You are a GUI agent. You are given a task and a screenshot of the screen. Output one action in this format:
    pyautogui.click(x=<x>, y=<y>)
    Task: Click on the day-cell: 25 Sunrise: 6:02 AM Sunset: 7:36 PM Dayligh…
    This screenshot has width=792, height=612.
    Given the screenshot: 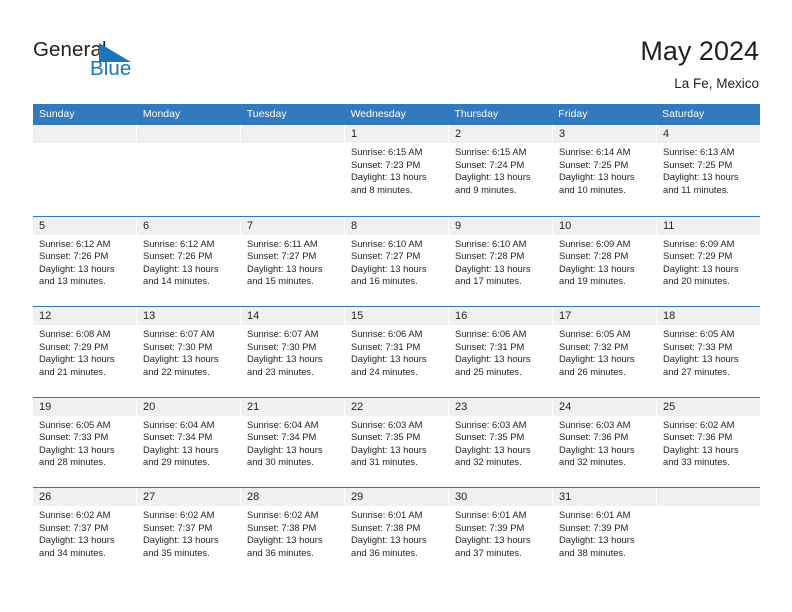 What is the action you would take?
    pyautogui.click(x=708, y=442)
    